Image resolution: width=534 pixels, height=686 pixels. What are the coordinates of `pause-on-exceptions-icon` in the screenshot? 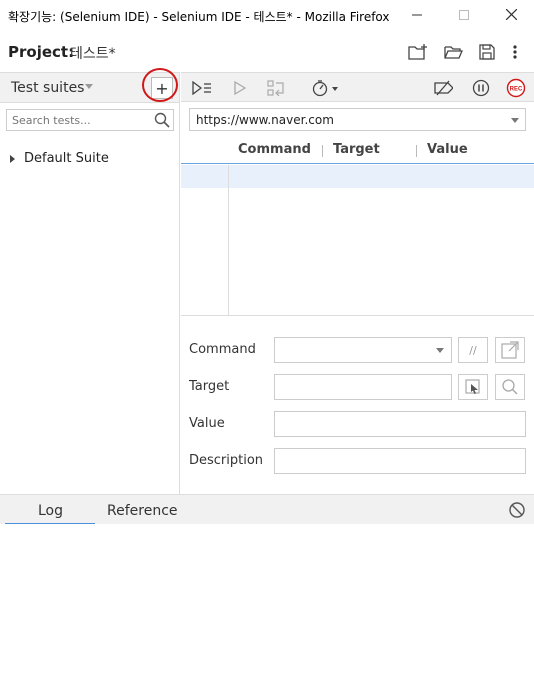 It's located at (481, 88).